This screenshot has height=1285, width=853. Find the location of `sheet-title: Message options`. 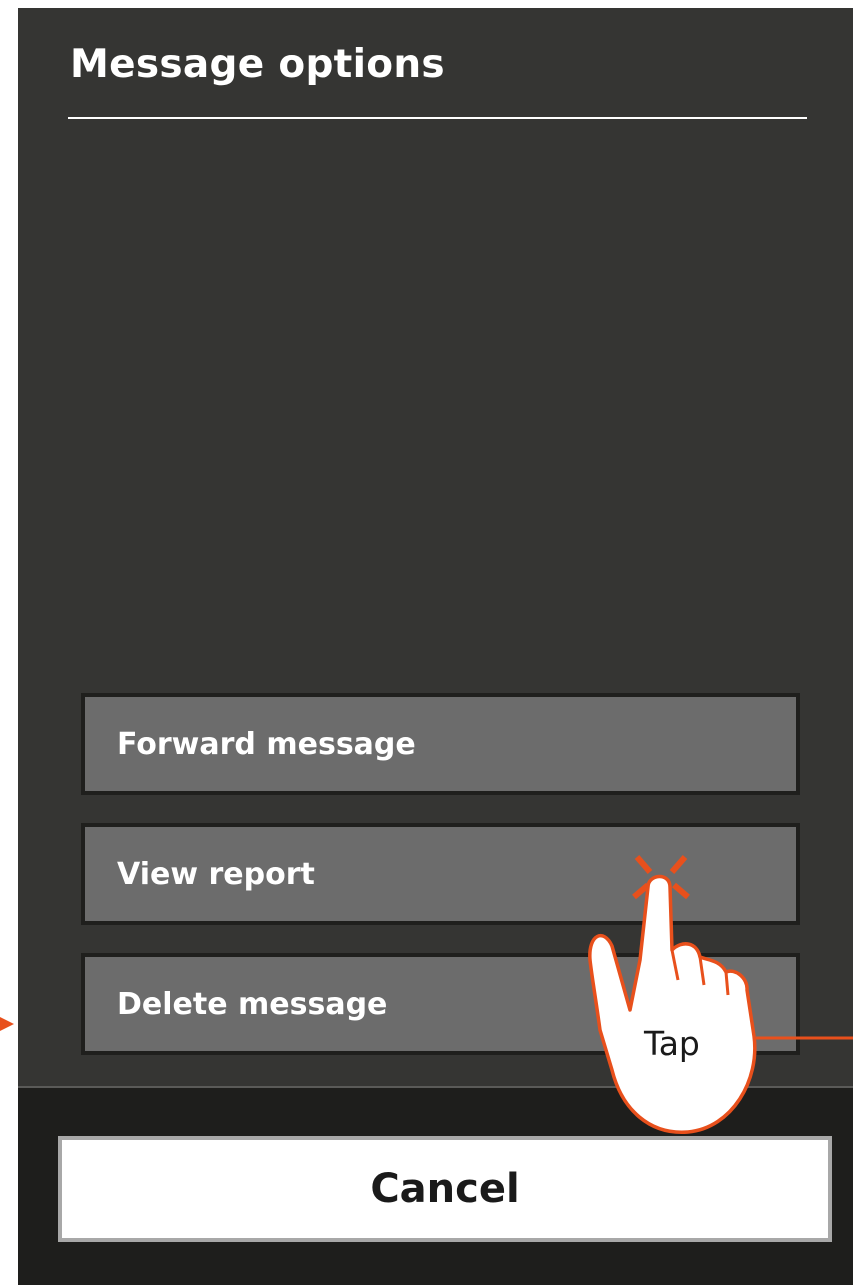

sheet-title: Message options is located at coordinates (257, 64).